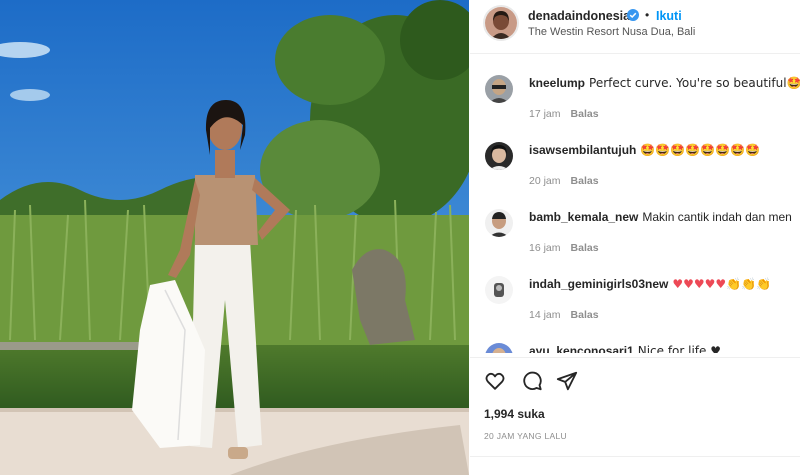 This screenshot has width=800, height=475. Describe the element at coordinates (717, 217) in the screenshot. I see `comment-body: Makin cantik indah dan men` at that location.